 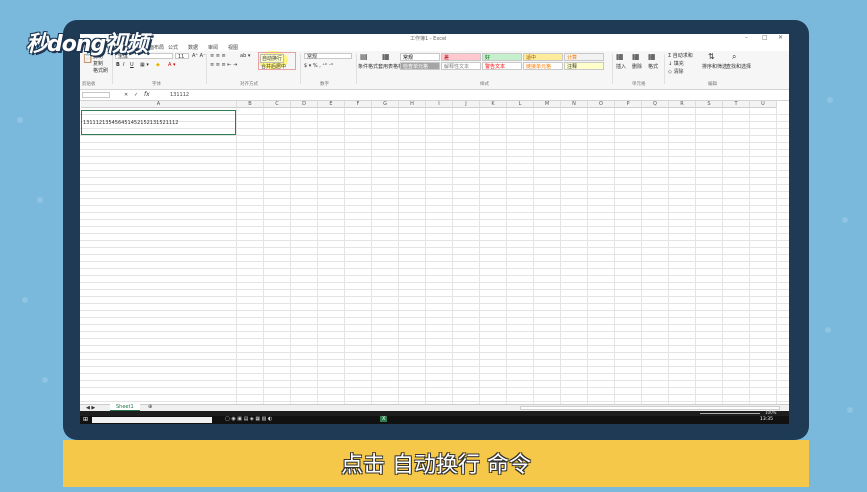 I want to click on zoom-slider, so click(x=730, y=413).